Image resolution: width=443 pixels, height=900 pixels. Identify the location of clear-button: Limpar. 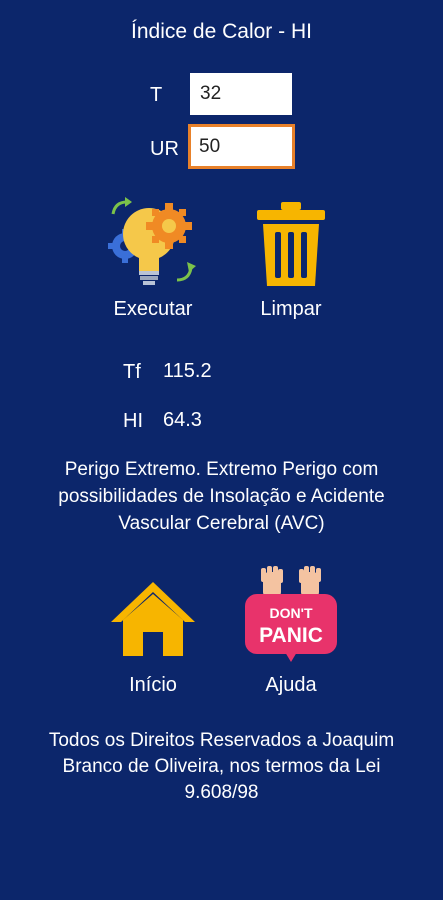
(291, 261).